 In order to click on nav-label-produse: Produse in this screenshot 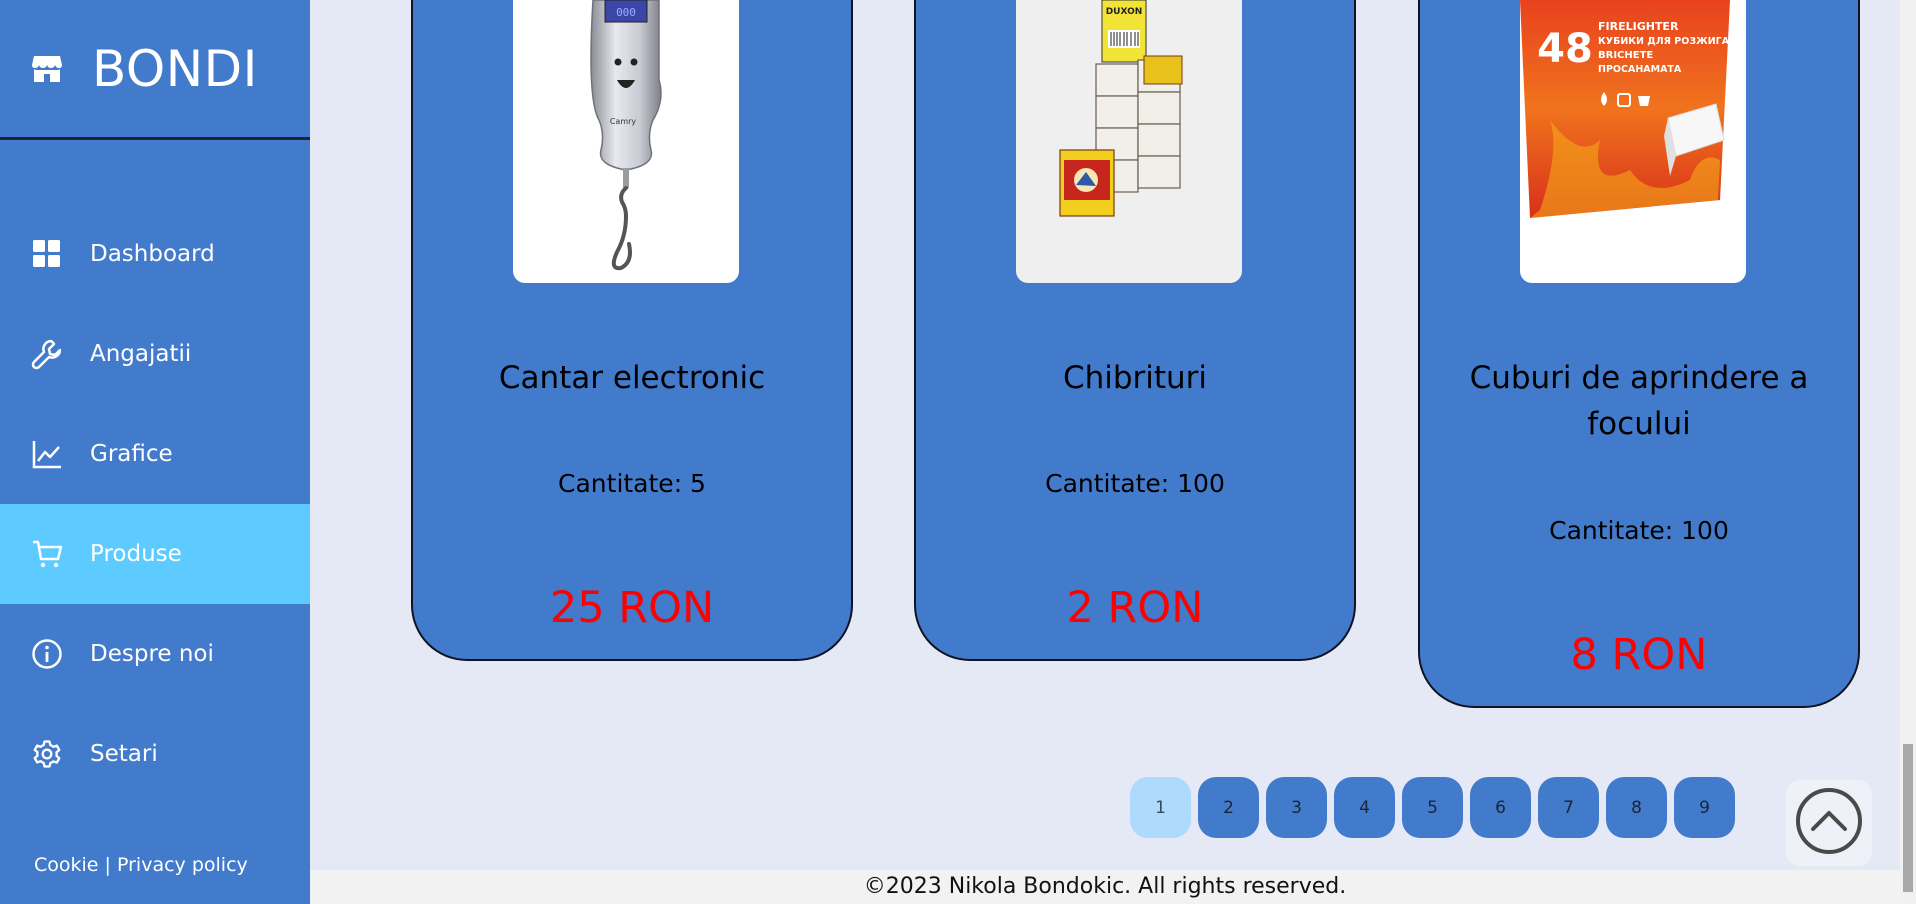, I will do `click(136, 554)`.